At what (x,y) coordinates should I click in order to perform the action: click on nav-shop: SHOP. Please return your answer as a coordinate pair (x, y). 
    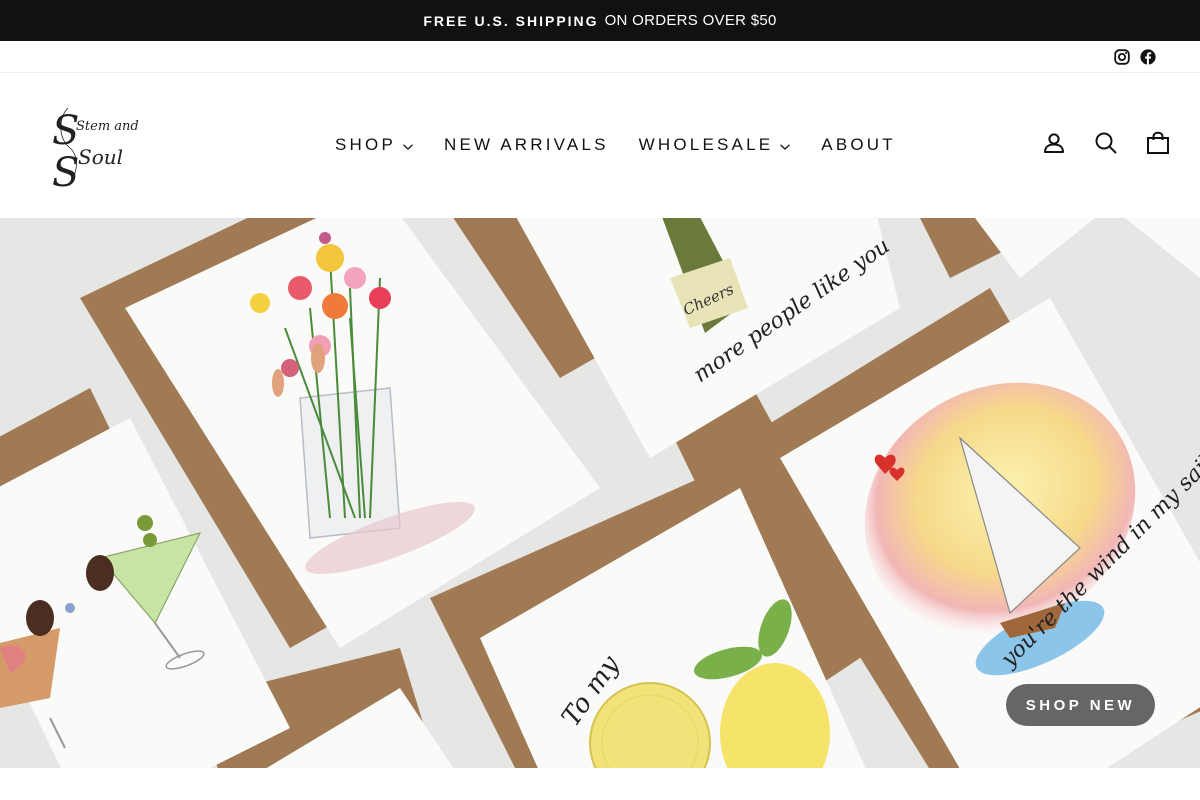
    Looking at the image, I should click on (374, 145).